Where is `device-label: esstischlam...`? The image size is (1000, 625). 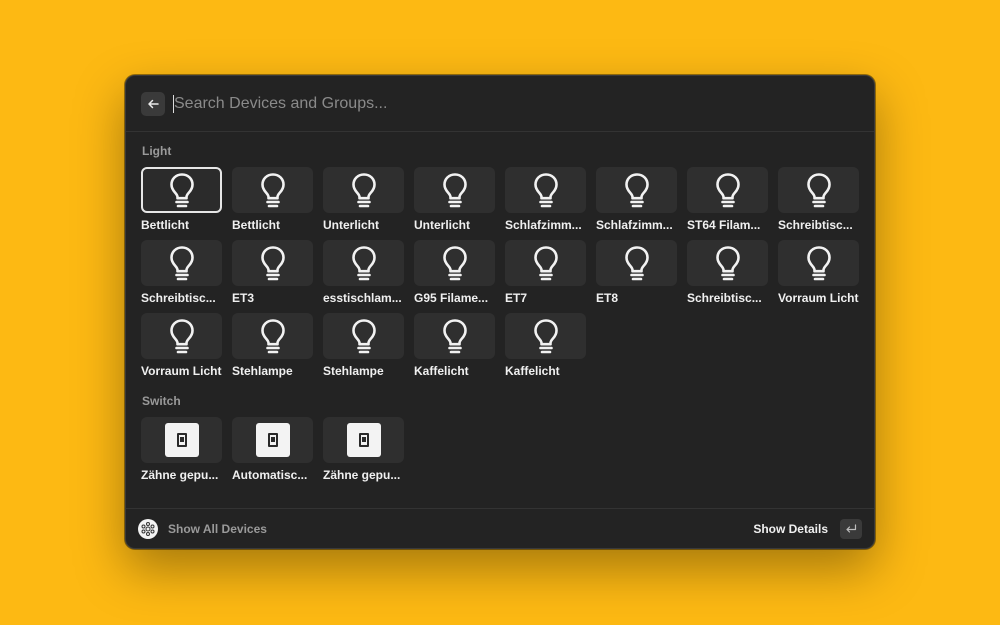 device-label: esstischlam... is located at coordinates (362, 298).